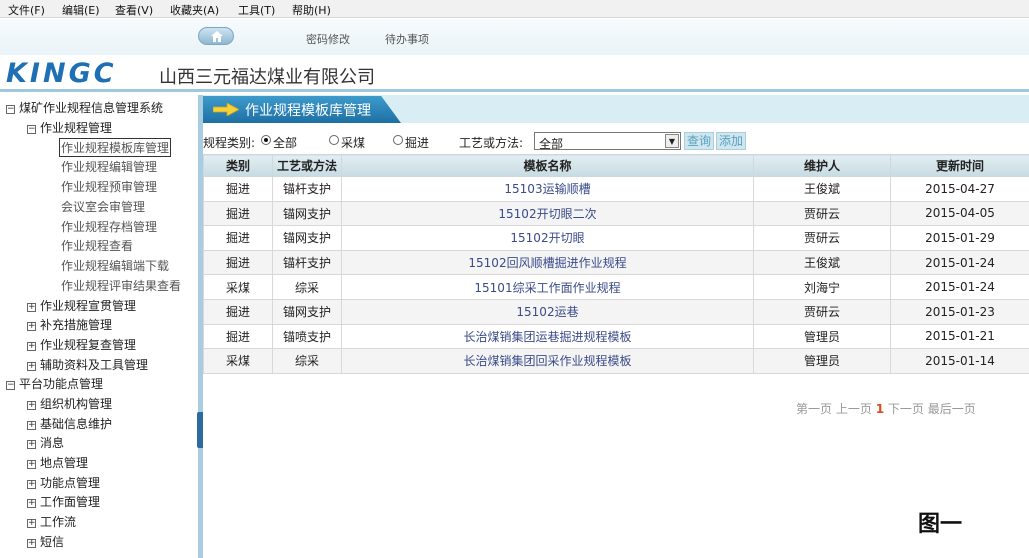 This screenshot has width=1029, height=558. I want to click on menu-view: 查看(V), so click(134, 10).